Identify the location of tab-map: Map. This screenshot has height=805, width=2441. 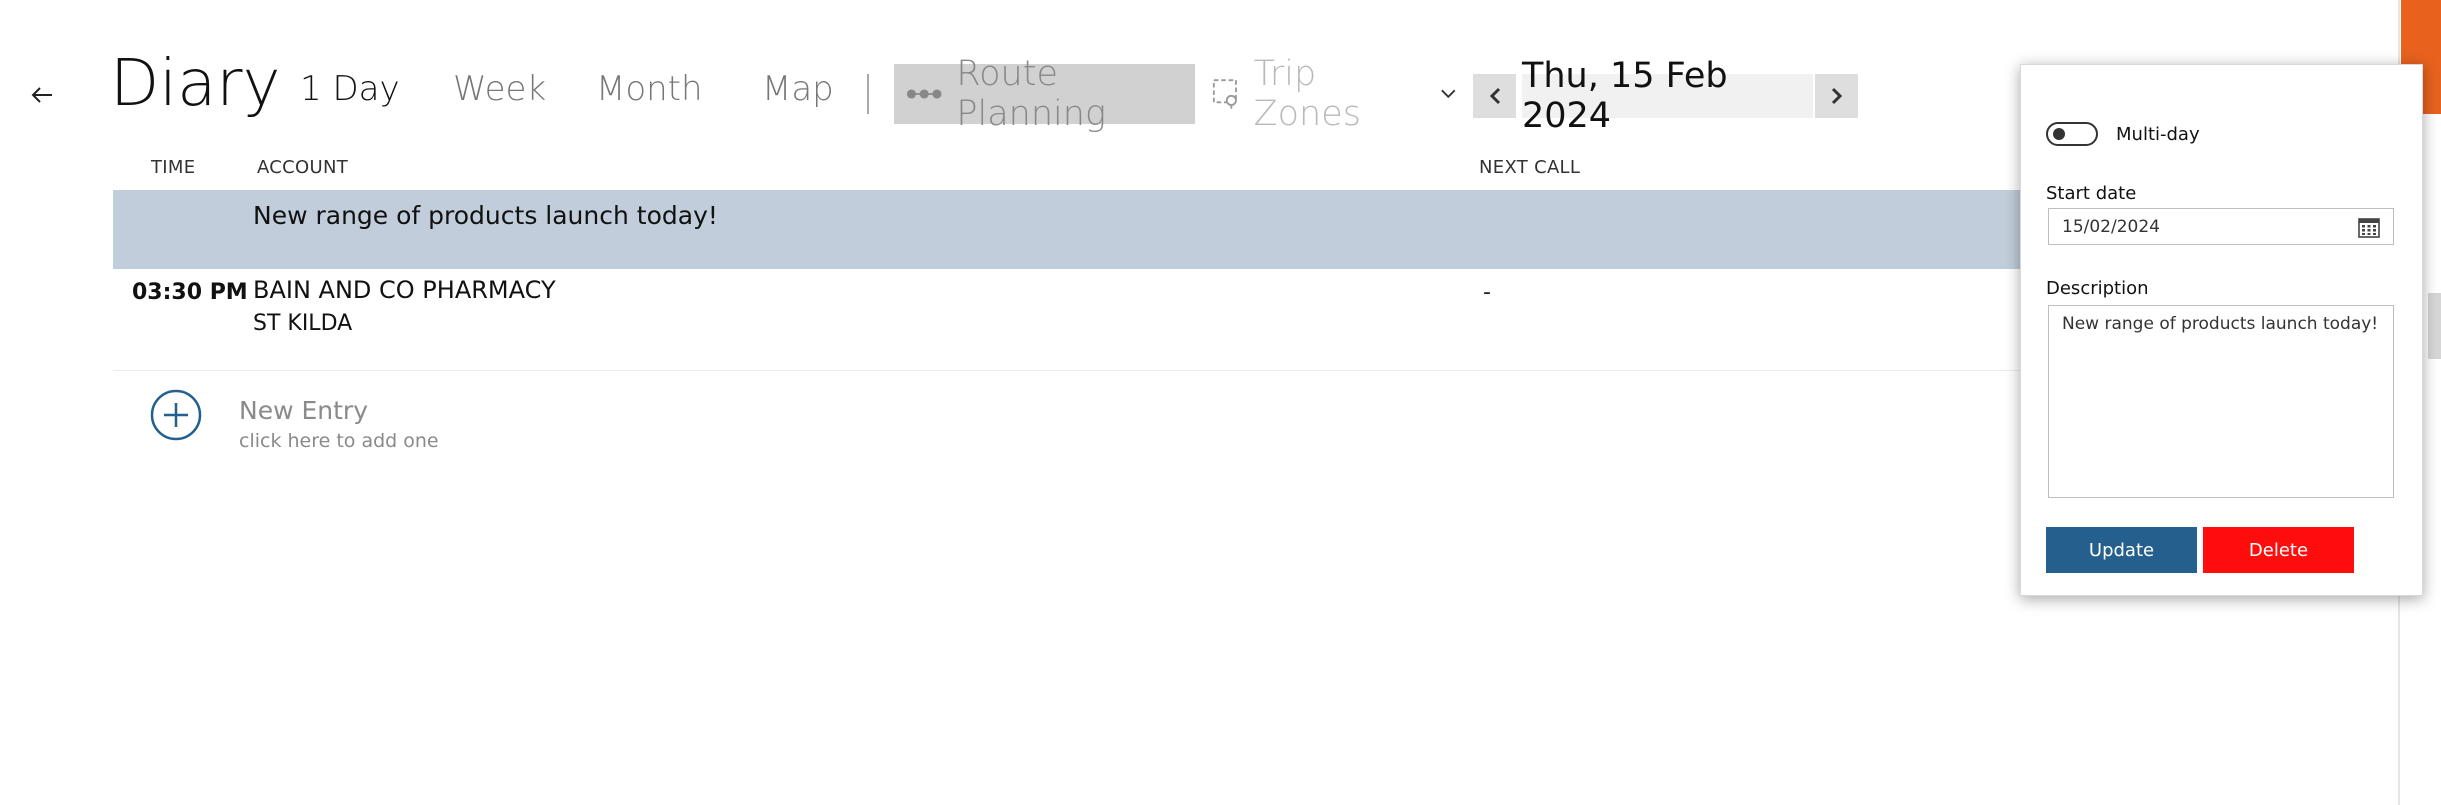
(798, 89).